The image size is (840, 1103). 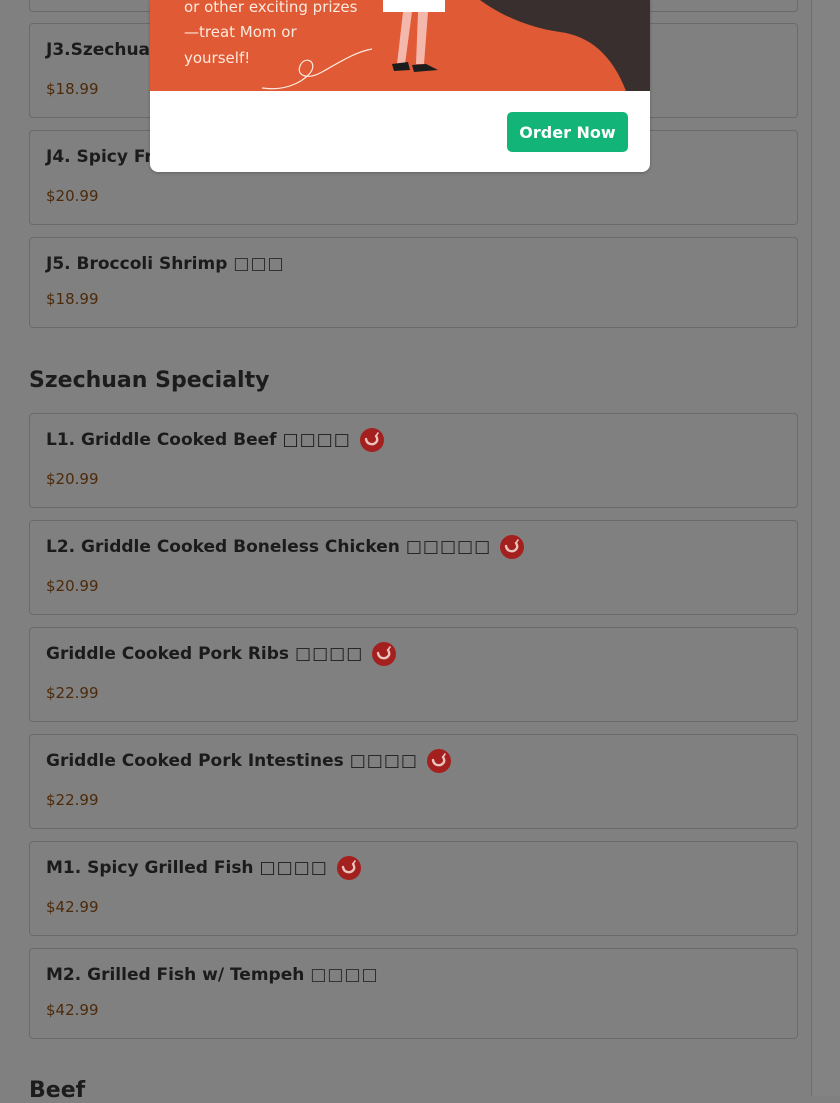 I want to click on order-now-button: Order Now, so click(x=567, y=132).